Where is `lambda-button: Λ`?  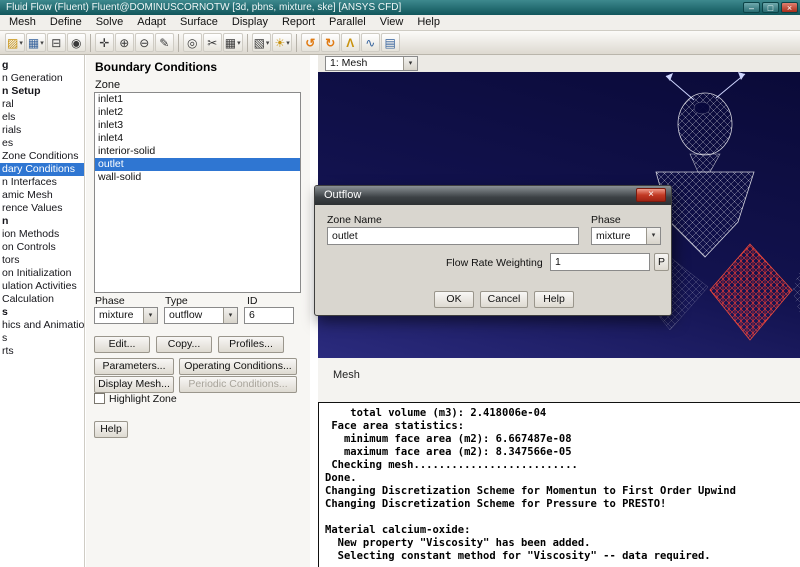
lambda-button: Λ is located at coordinates (350, 42).